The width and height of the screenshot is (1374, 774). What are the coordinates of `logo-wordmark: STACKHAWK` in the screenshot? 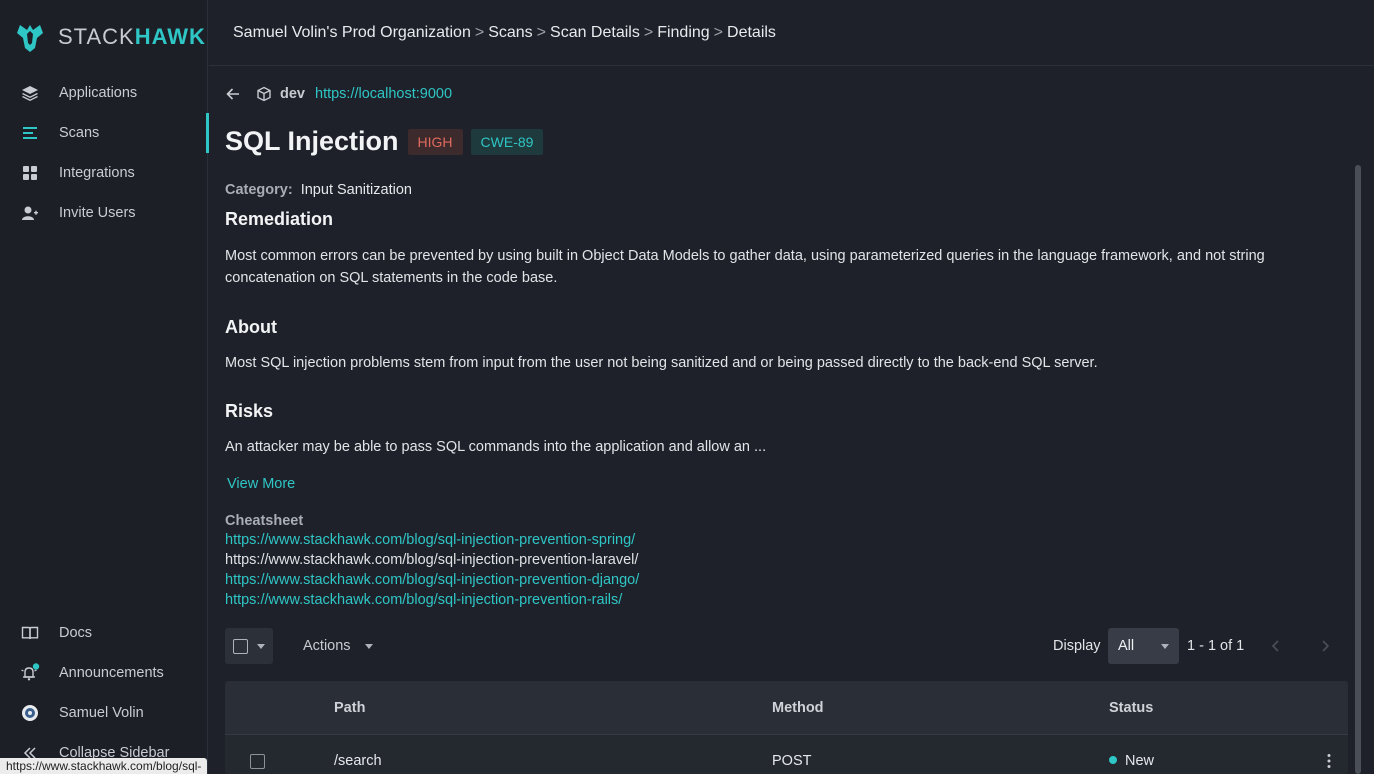 It's located at (132, 36).